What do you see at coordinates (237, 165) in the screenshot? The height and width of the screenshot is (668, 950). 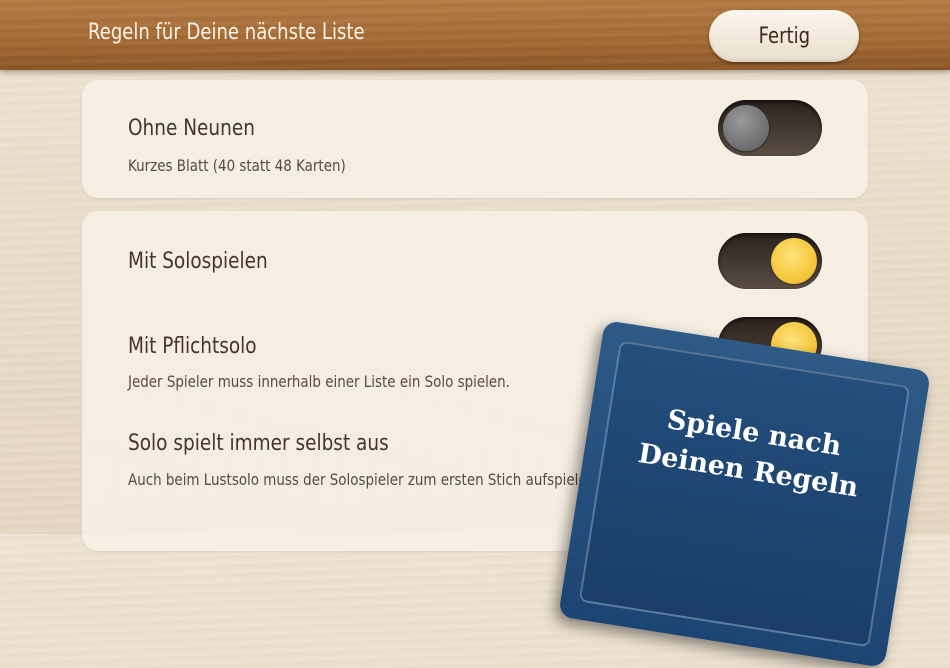 I see `rule-subtitle-ohne-neunen: Kurzes Blatt (40 statt 48 Karten)` at bounding box center [237, 165].